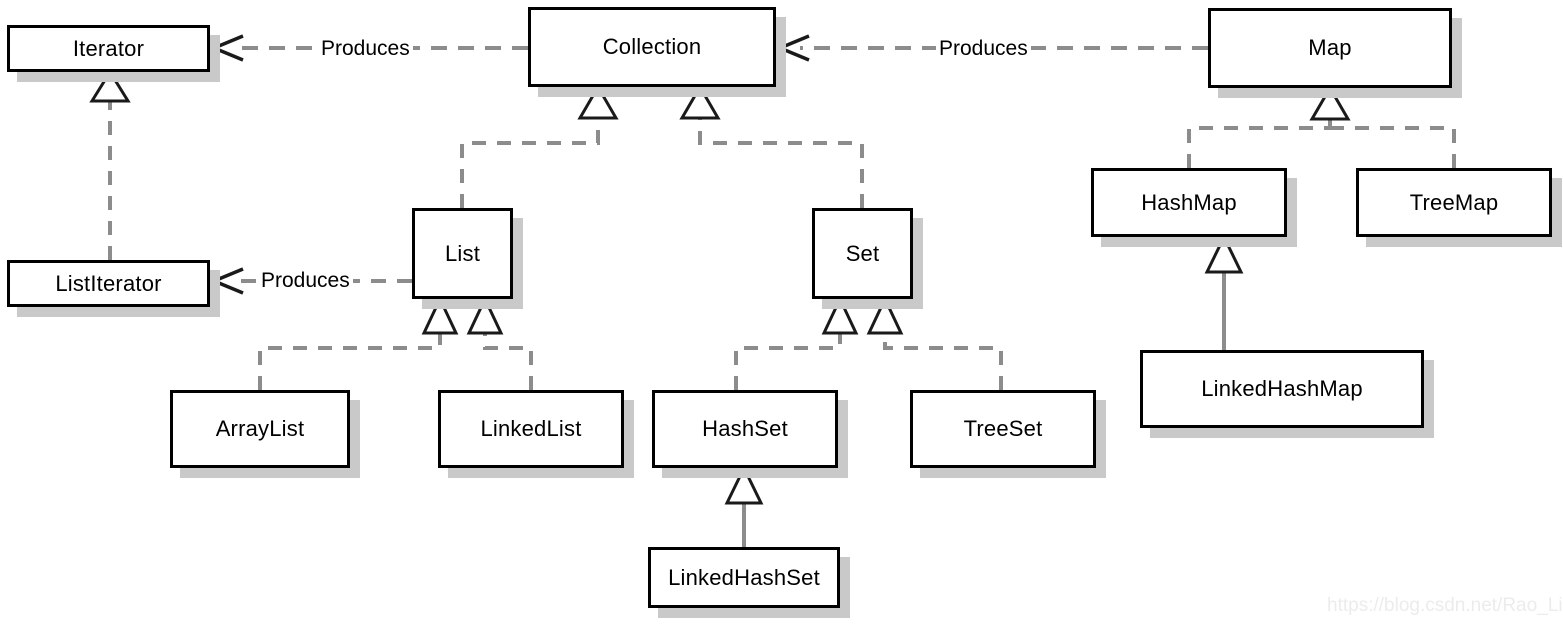  I want to click on edge-set-extends-collection, so click(771, 146).